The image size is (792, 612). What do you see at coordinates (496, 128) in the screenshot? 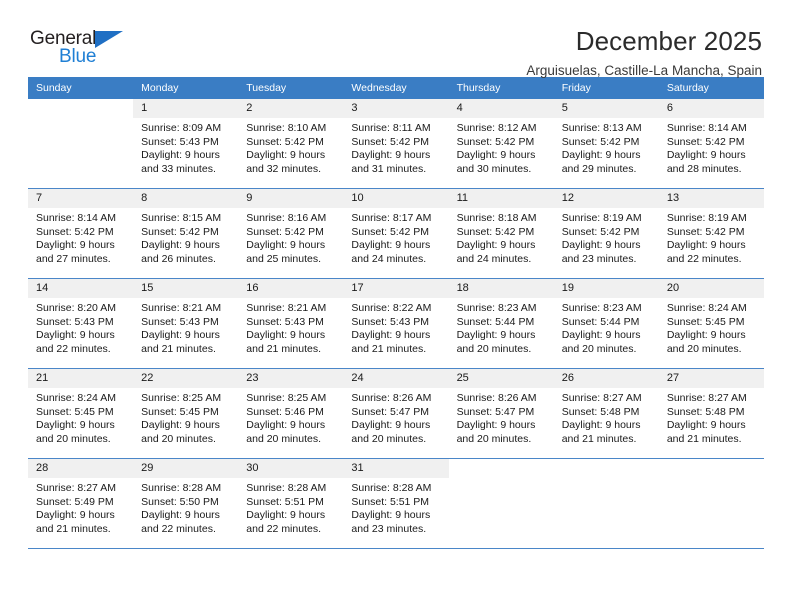
I see `sunrise-time: Sunrise: 8:12 AM` at bounding box center [496, 128].